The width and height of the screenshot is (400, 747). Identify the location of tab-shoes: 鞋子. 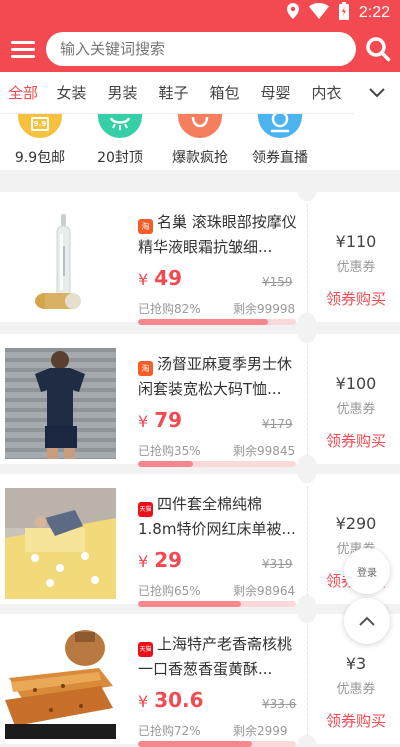
(173, 92).